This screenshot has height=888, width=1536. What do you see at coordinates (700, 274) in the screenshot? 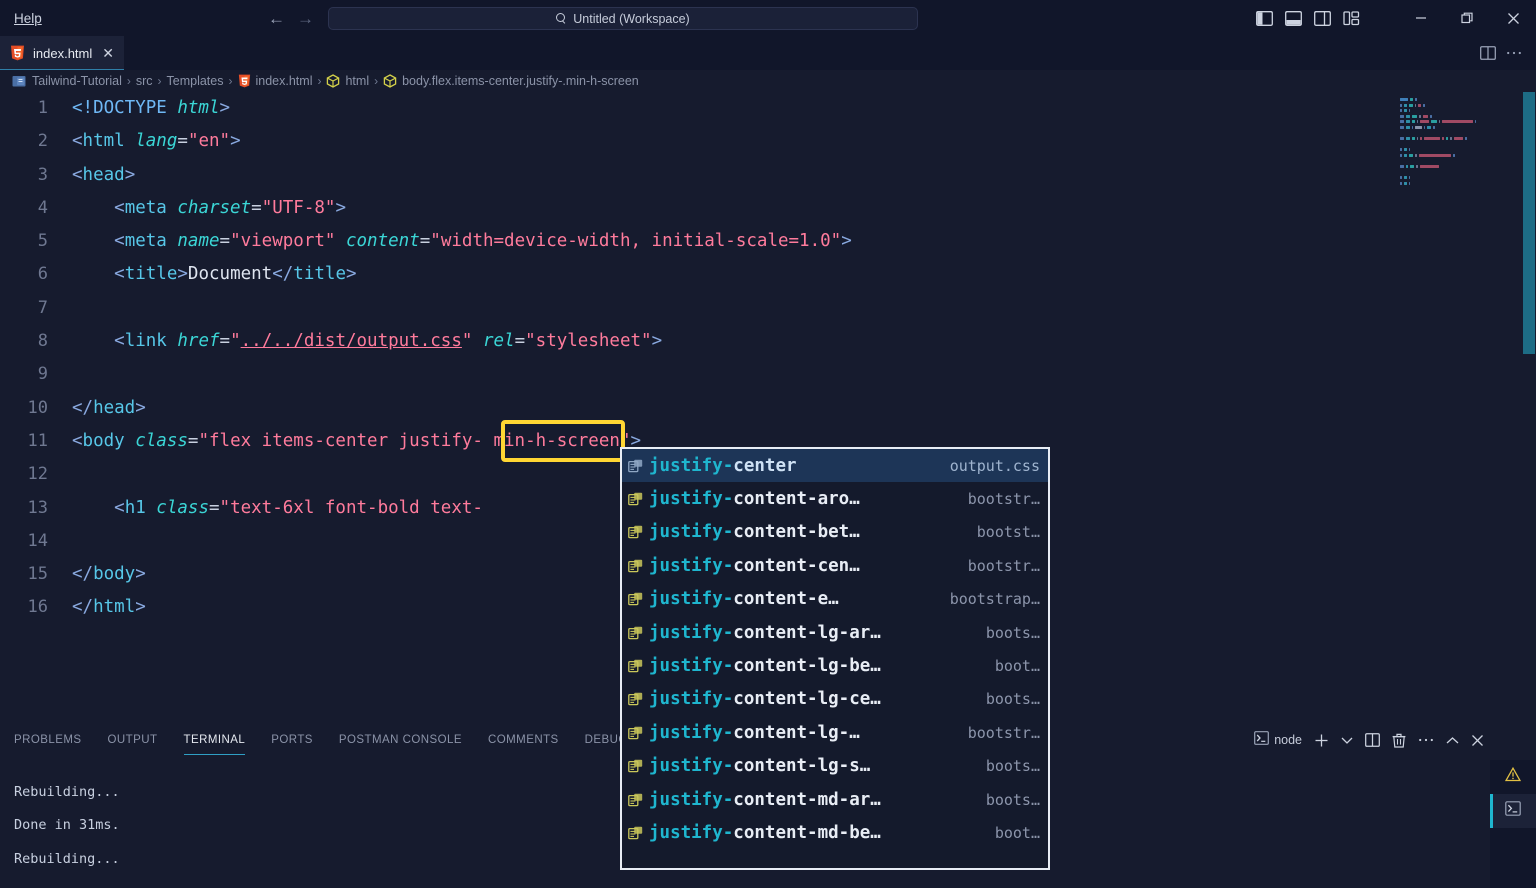
I see `code-line: 6 <title>Document</title>` at bounding box center [700, 274].